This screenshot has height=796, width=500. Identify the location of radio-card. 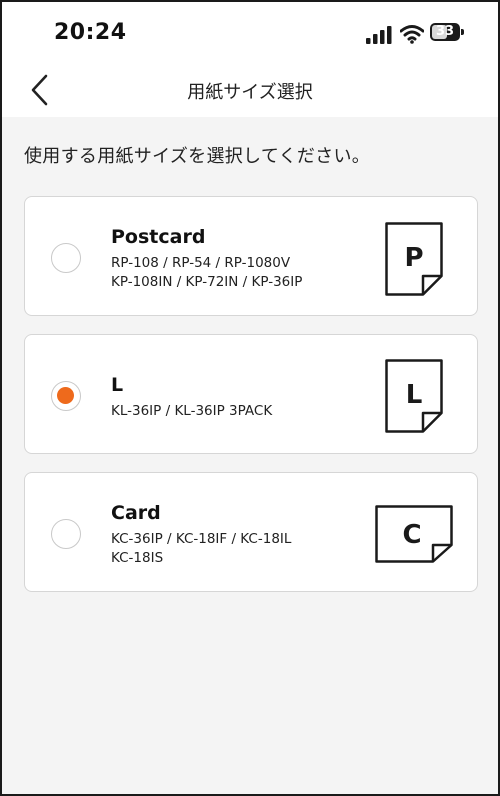
(66, 534).